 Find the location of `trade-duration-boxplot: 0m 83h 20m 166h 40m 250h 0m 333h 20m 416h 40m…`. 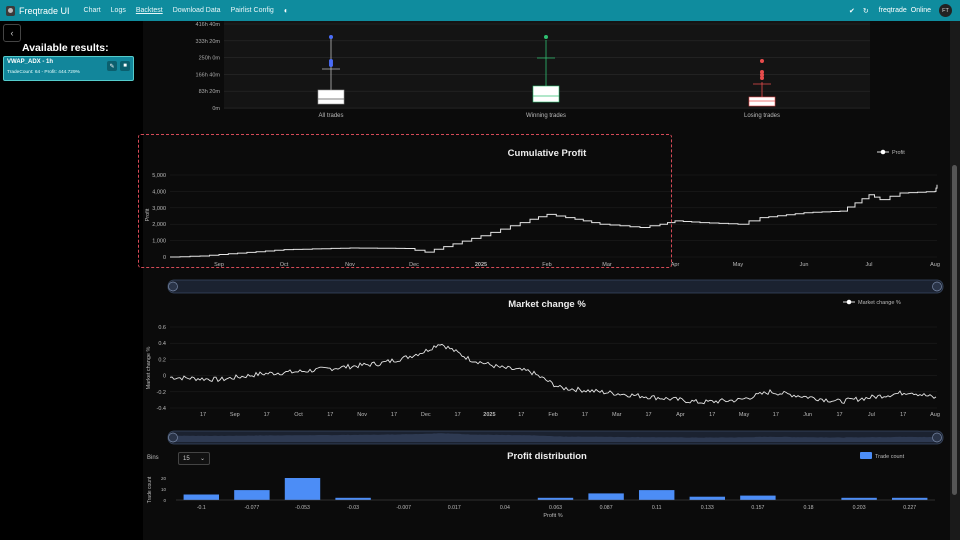

trade-duration-boxplot: 0m 83h 20m 166h 40m 250h 0m 333h 20m 416h 40m… is located at coordinates (533, 70).